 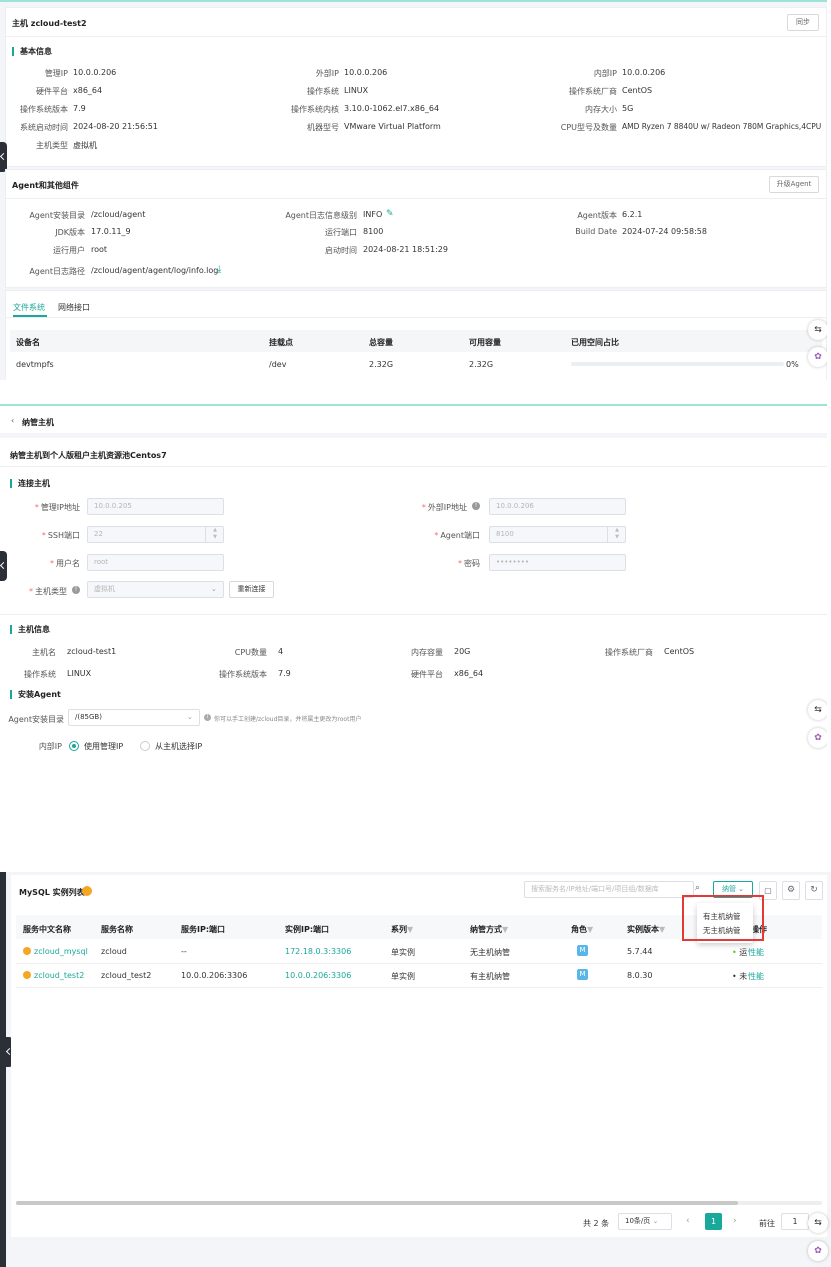 What do you see at coordinates (65, 563) in the screenshot?
I see `username-label: * 用户名` at bounding box center [65, 563].